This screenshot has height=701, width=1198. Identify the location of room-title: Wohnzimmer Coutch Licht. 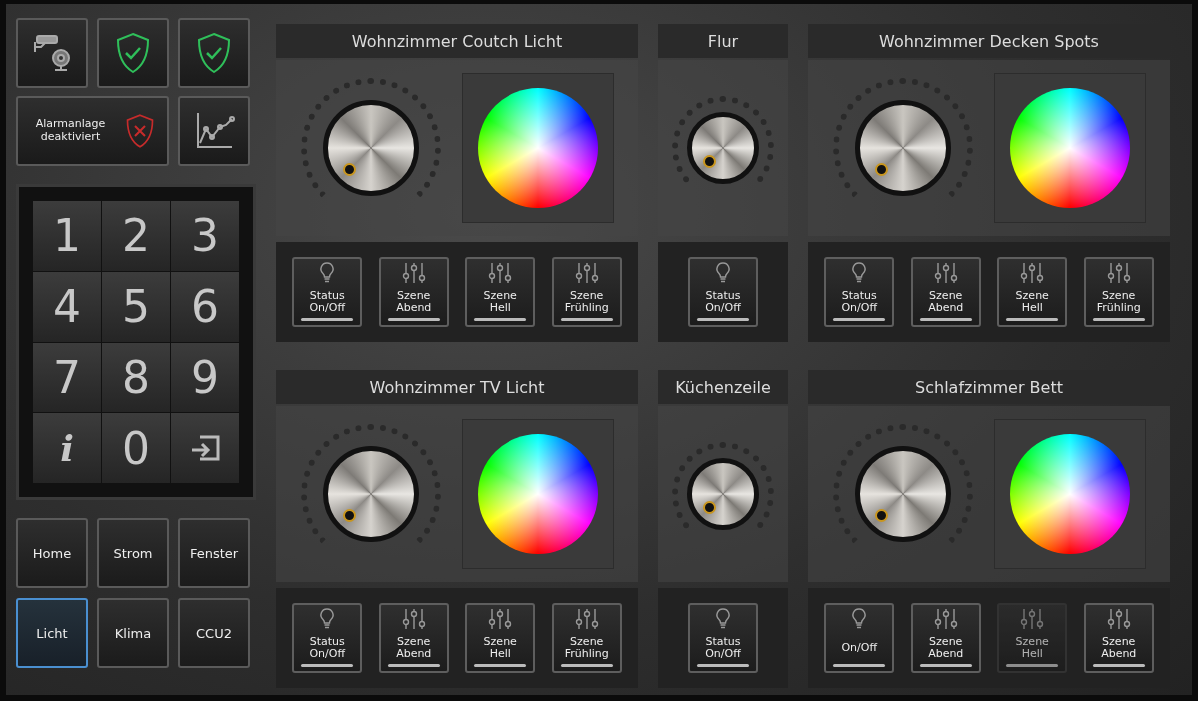
(457, 41).